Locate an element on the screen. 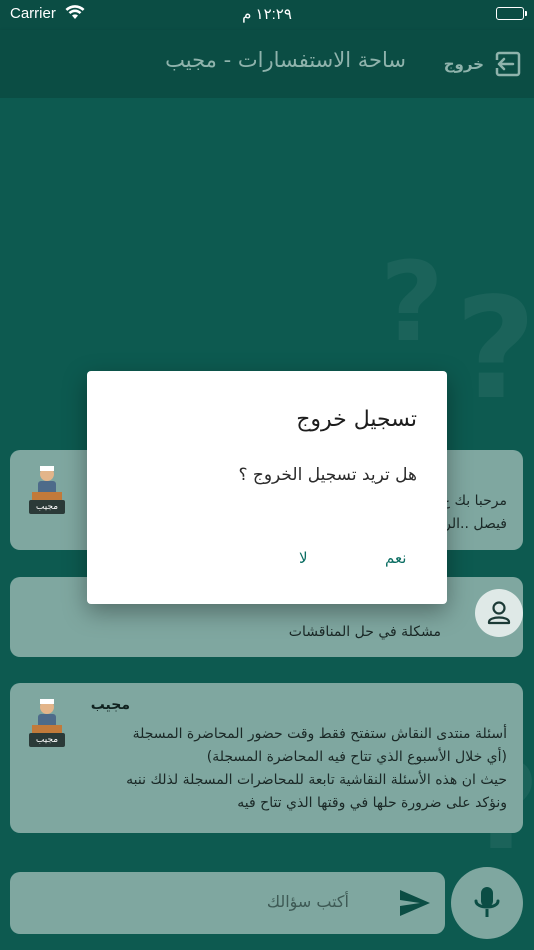 The image size is (534, 950). dialog-title: تسجيل خروج is located at coordinates (356, 419).